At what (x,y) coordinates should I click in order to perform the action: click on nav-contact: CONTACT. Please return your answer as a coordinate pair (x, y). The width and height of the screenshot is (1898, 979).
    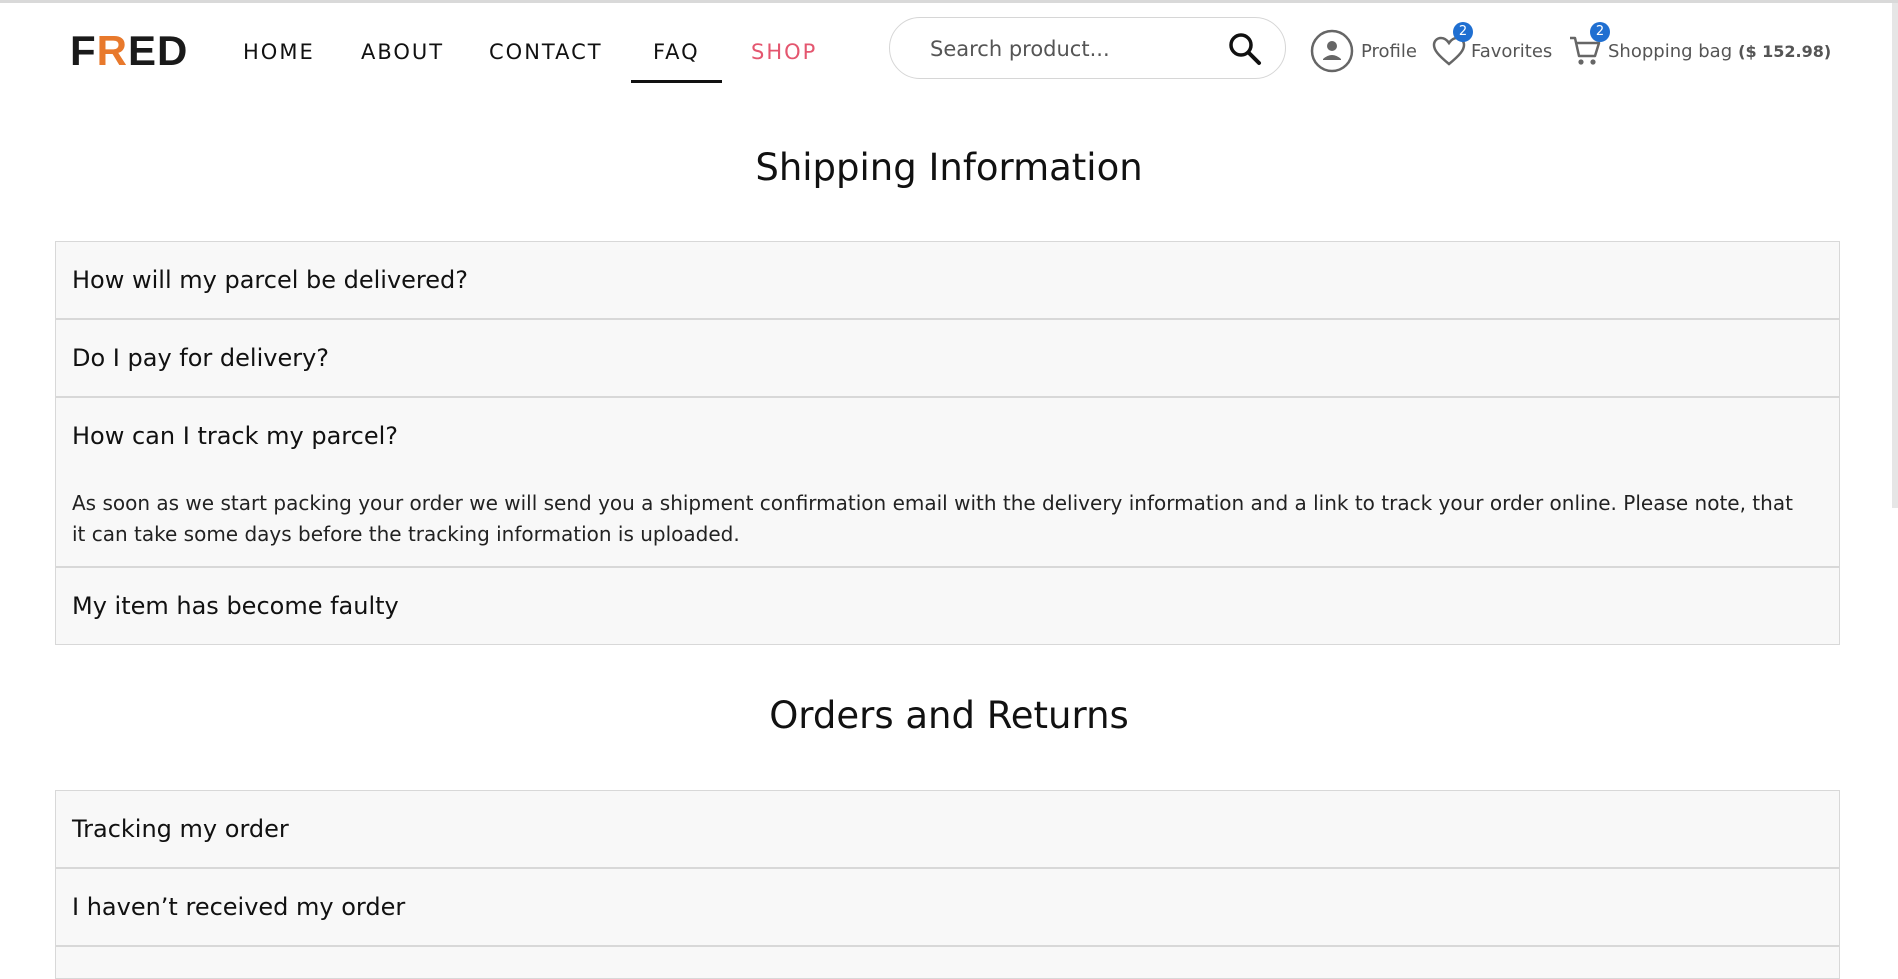
    Looking at the image, I should click on (546, 52).